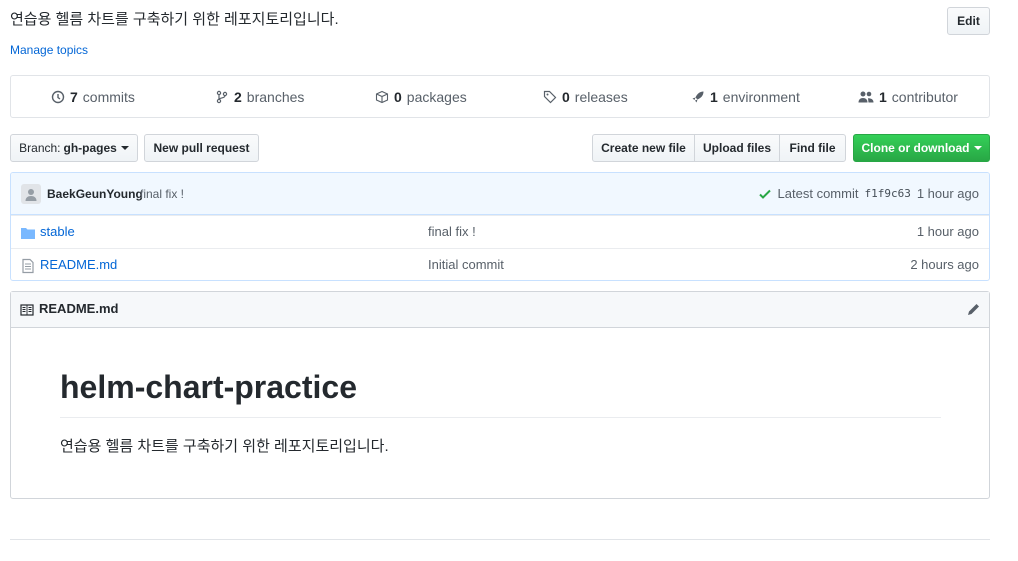 This screenshot has height=561, width=1018. What do you see at coordinates (601, 97) in the screenshot?
I see `releases-label: releases` at bounding box center [601, 97].